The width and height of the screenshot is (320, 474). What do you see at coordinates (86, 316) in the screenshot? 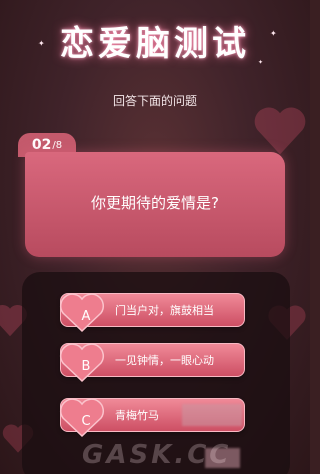
I see `option-letter: A` at bounding box center [86, 316].